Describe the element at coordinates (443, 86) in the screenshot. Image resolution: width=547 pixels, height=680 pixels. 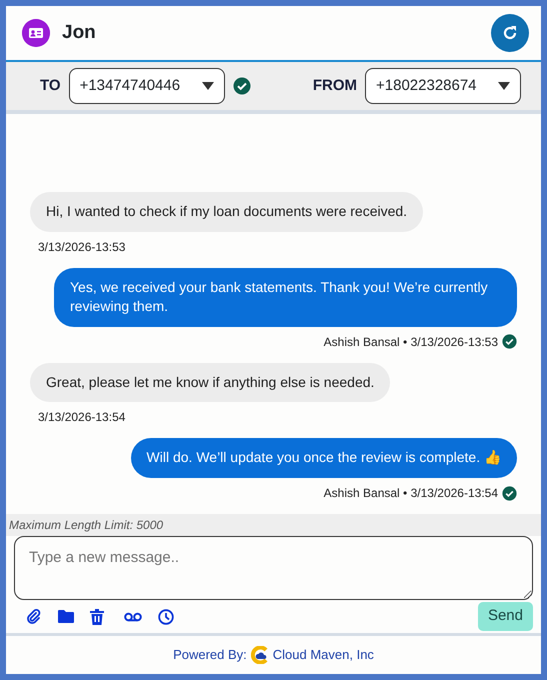
I see `number-dropdown: +18022328674` at that location.